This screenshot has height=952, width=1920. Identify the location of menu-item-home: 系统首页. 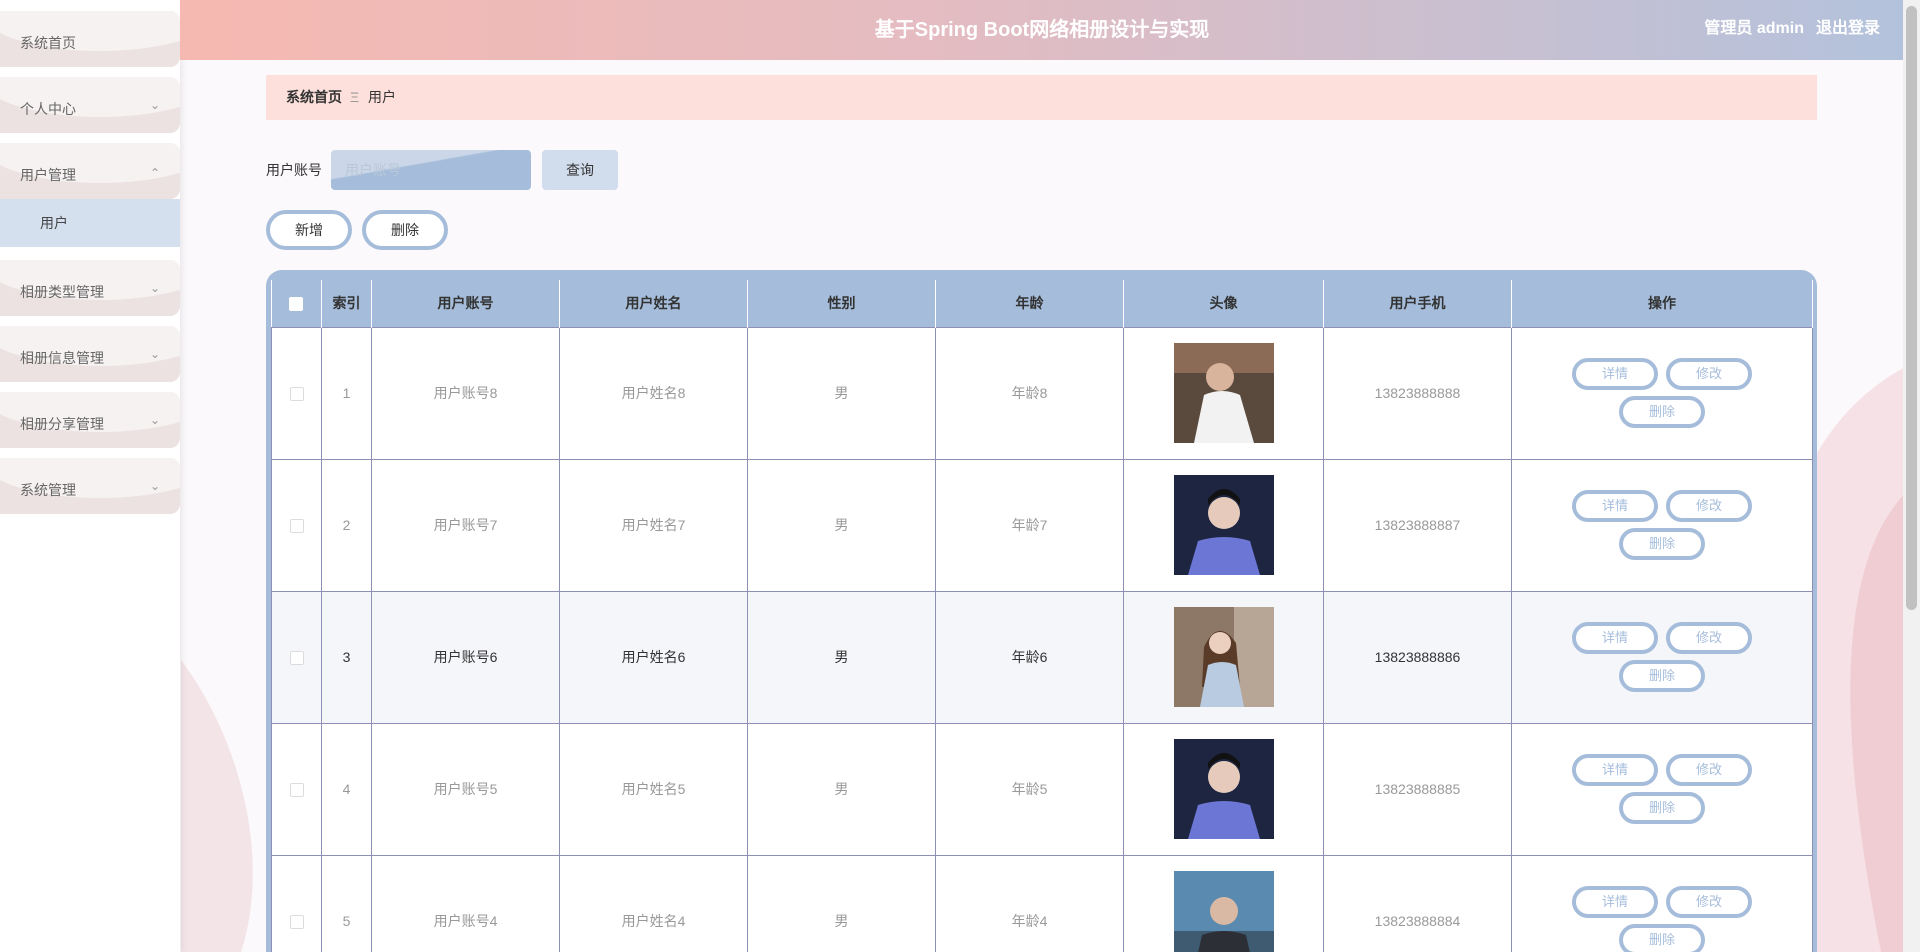
(90, 39).